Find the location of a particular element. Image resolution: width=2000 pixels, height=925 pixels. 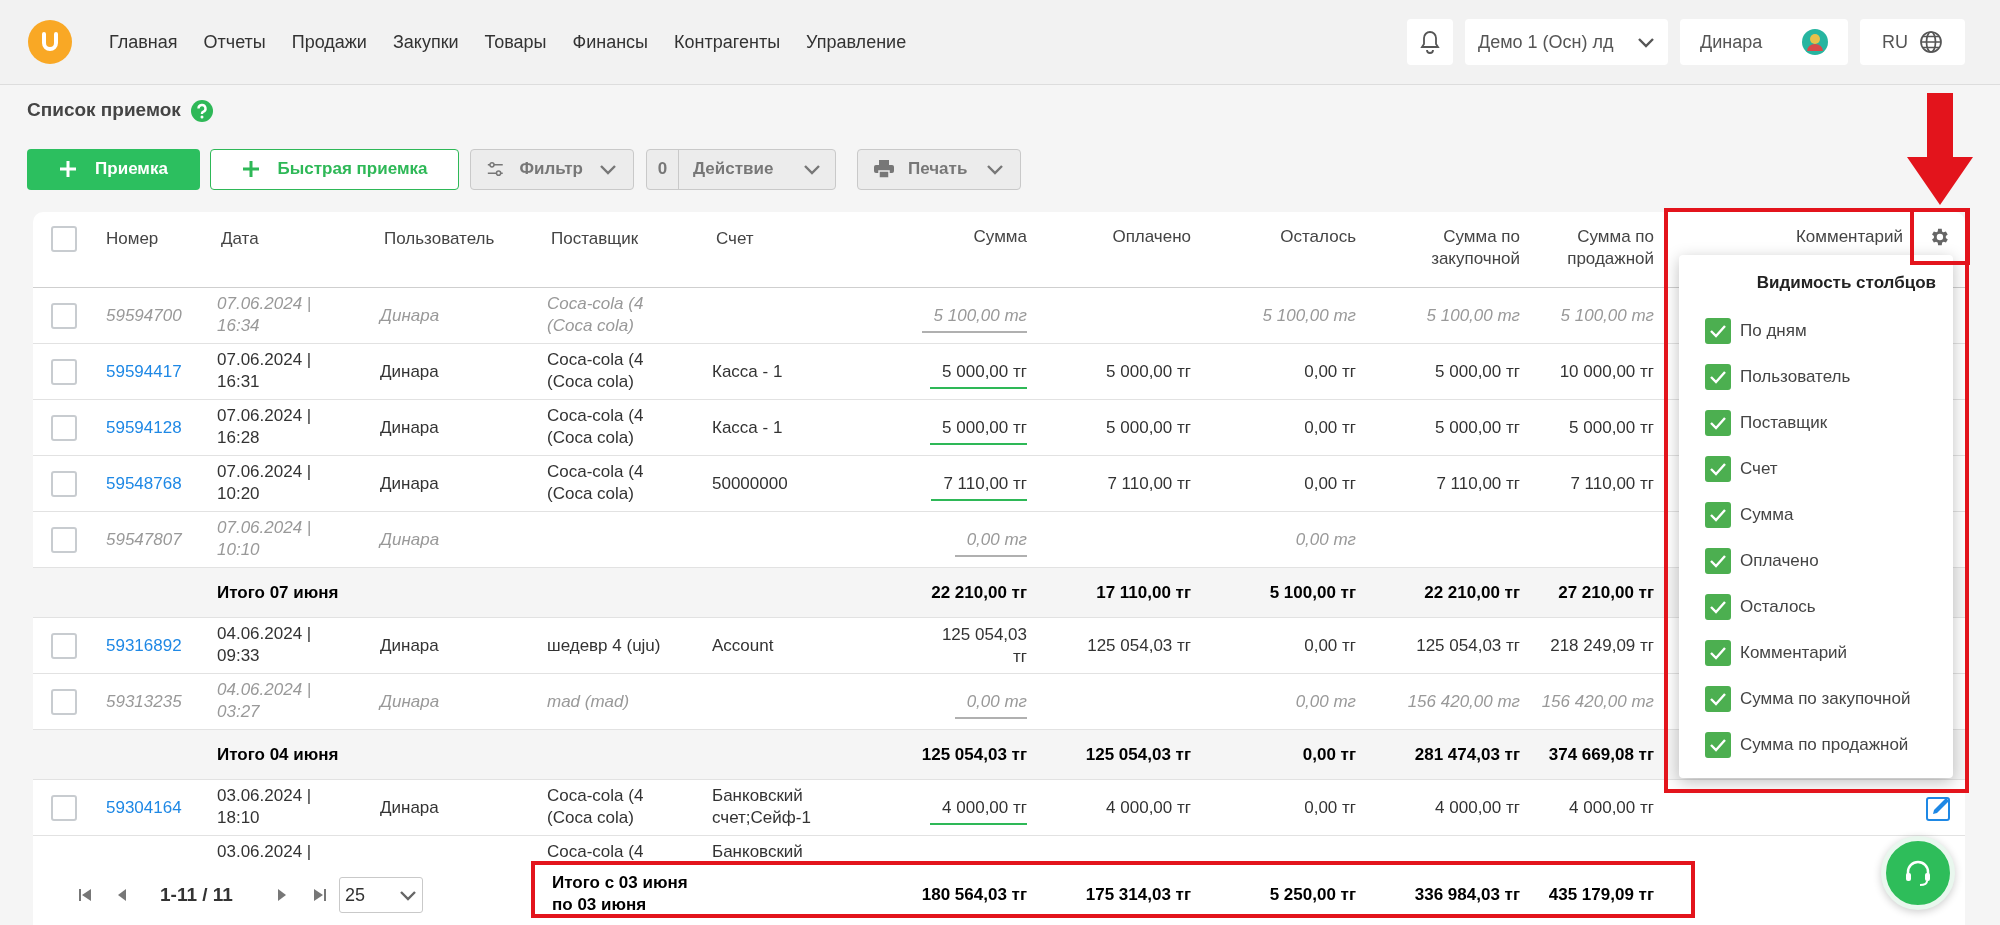

nav-link: Отчеты is located at coordinates (234, 42).